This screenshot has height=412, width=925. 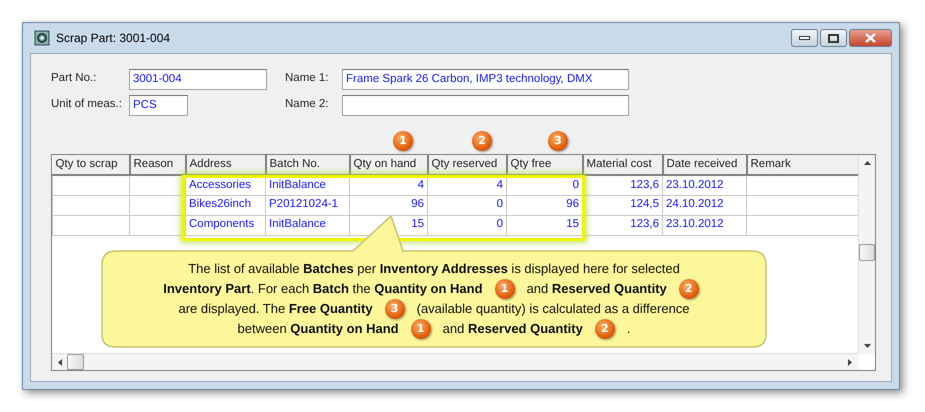 I want to click on column-header: Batch No., so click(x=308, y=165).